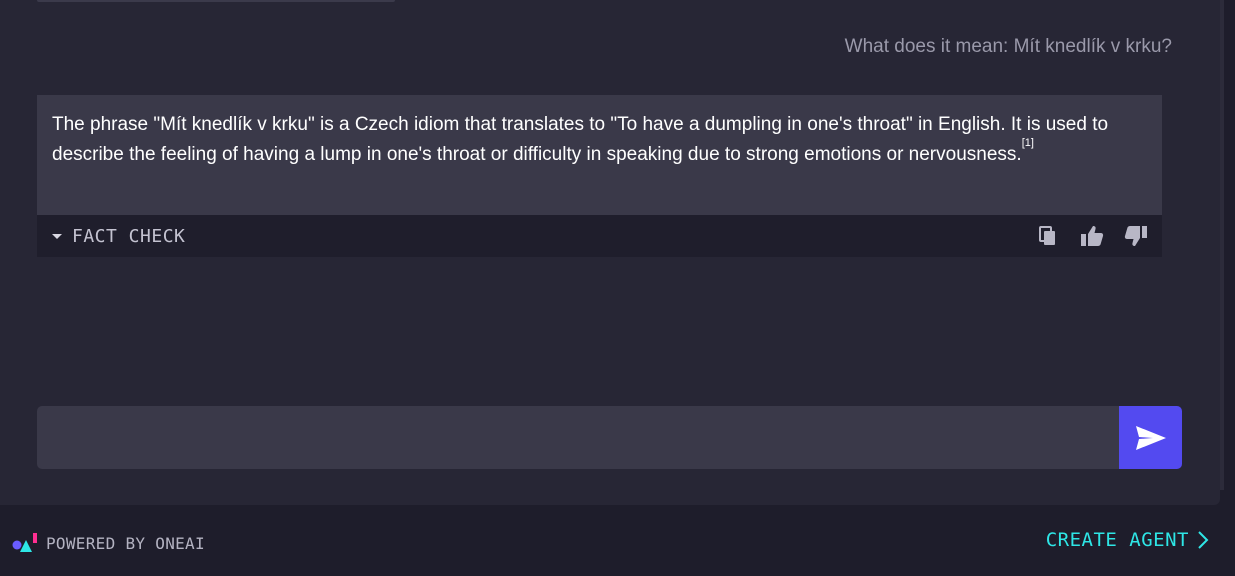 The height and width of the screenshot is (576, 1235). I want to click on oneai-logo-icon, so click(24, 542).